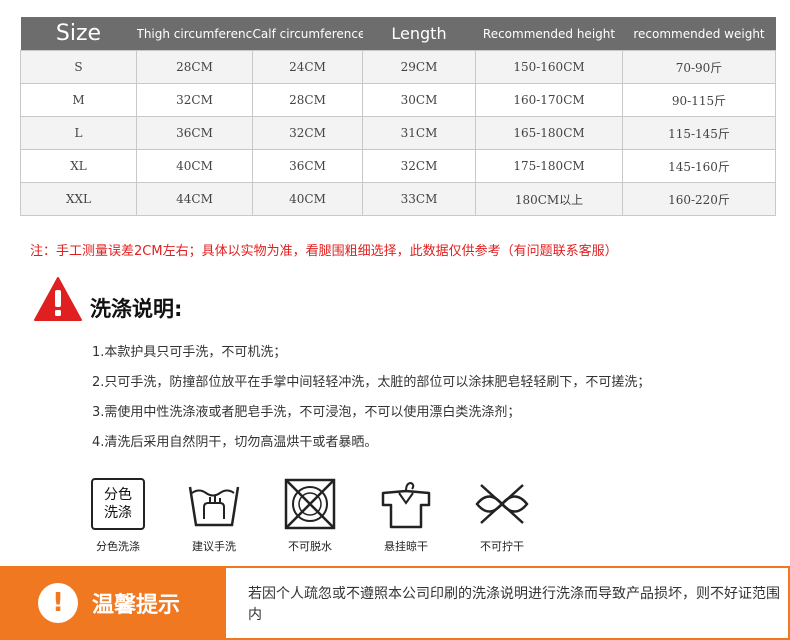  What do you see at coordinates (214, 506) in the screenshot?
I see `hand-wash-icon` at bounding box center [214, 506].